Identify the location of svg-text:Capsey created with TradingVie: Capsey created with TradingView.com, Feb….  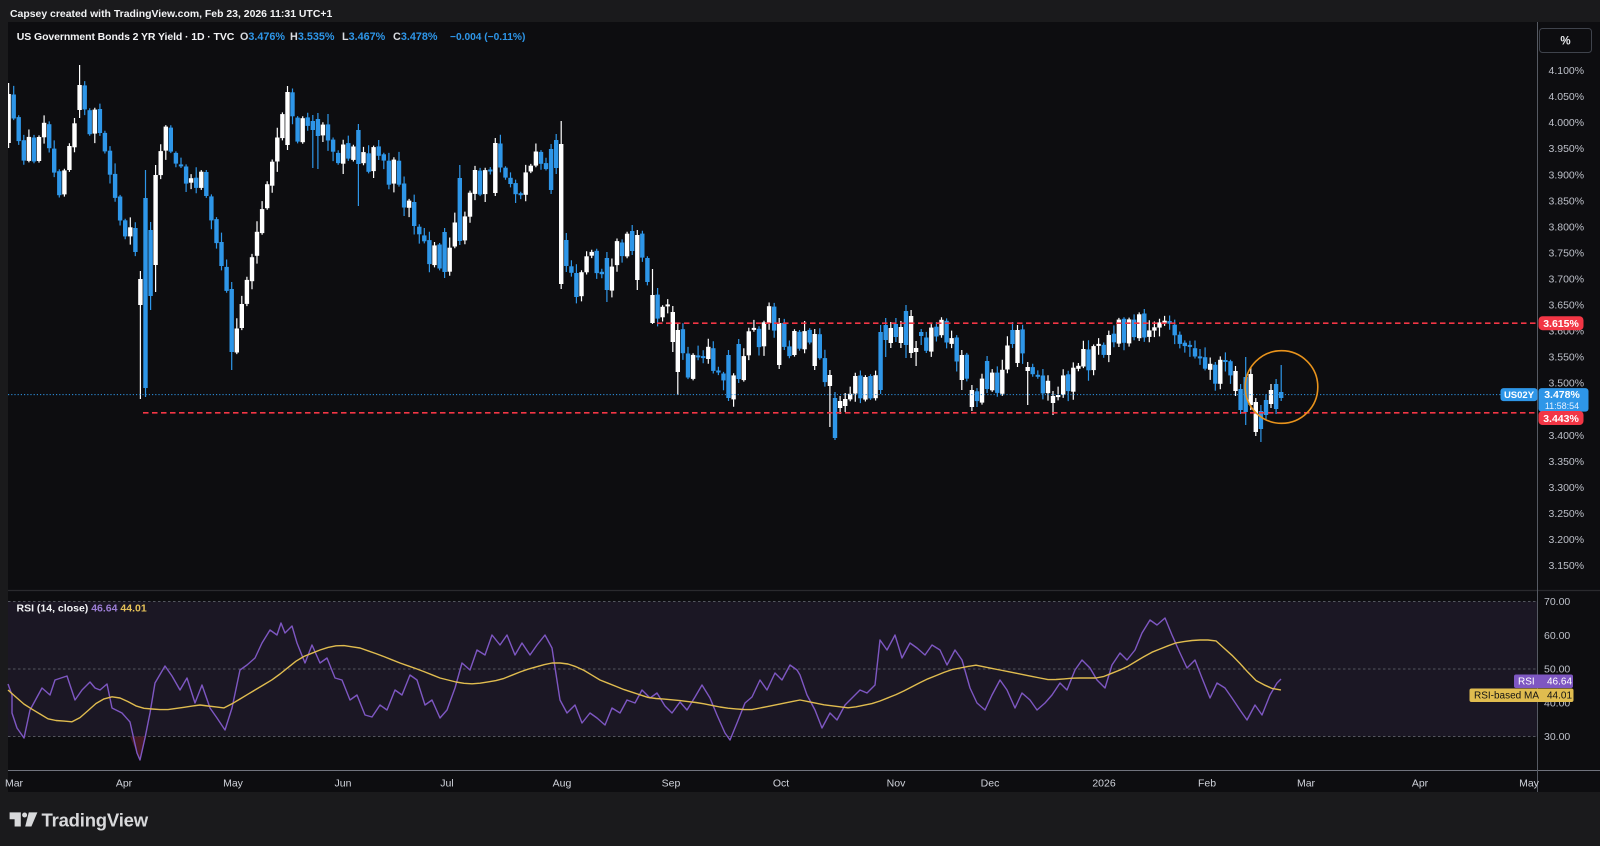
(171, 14).